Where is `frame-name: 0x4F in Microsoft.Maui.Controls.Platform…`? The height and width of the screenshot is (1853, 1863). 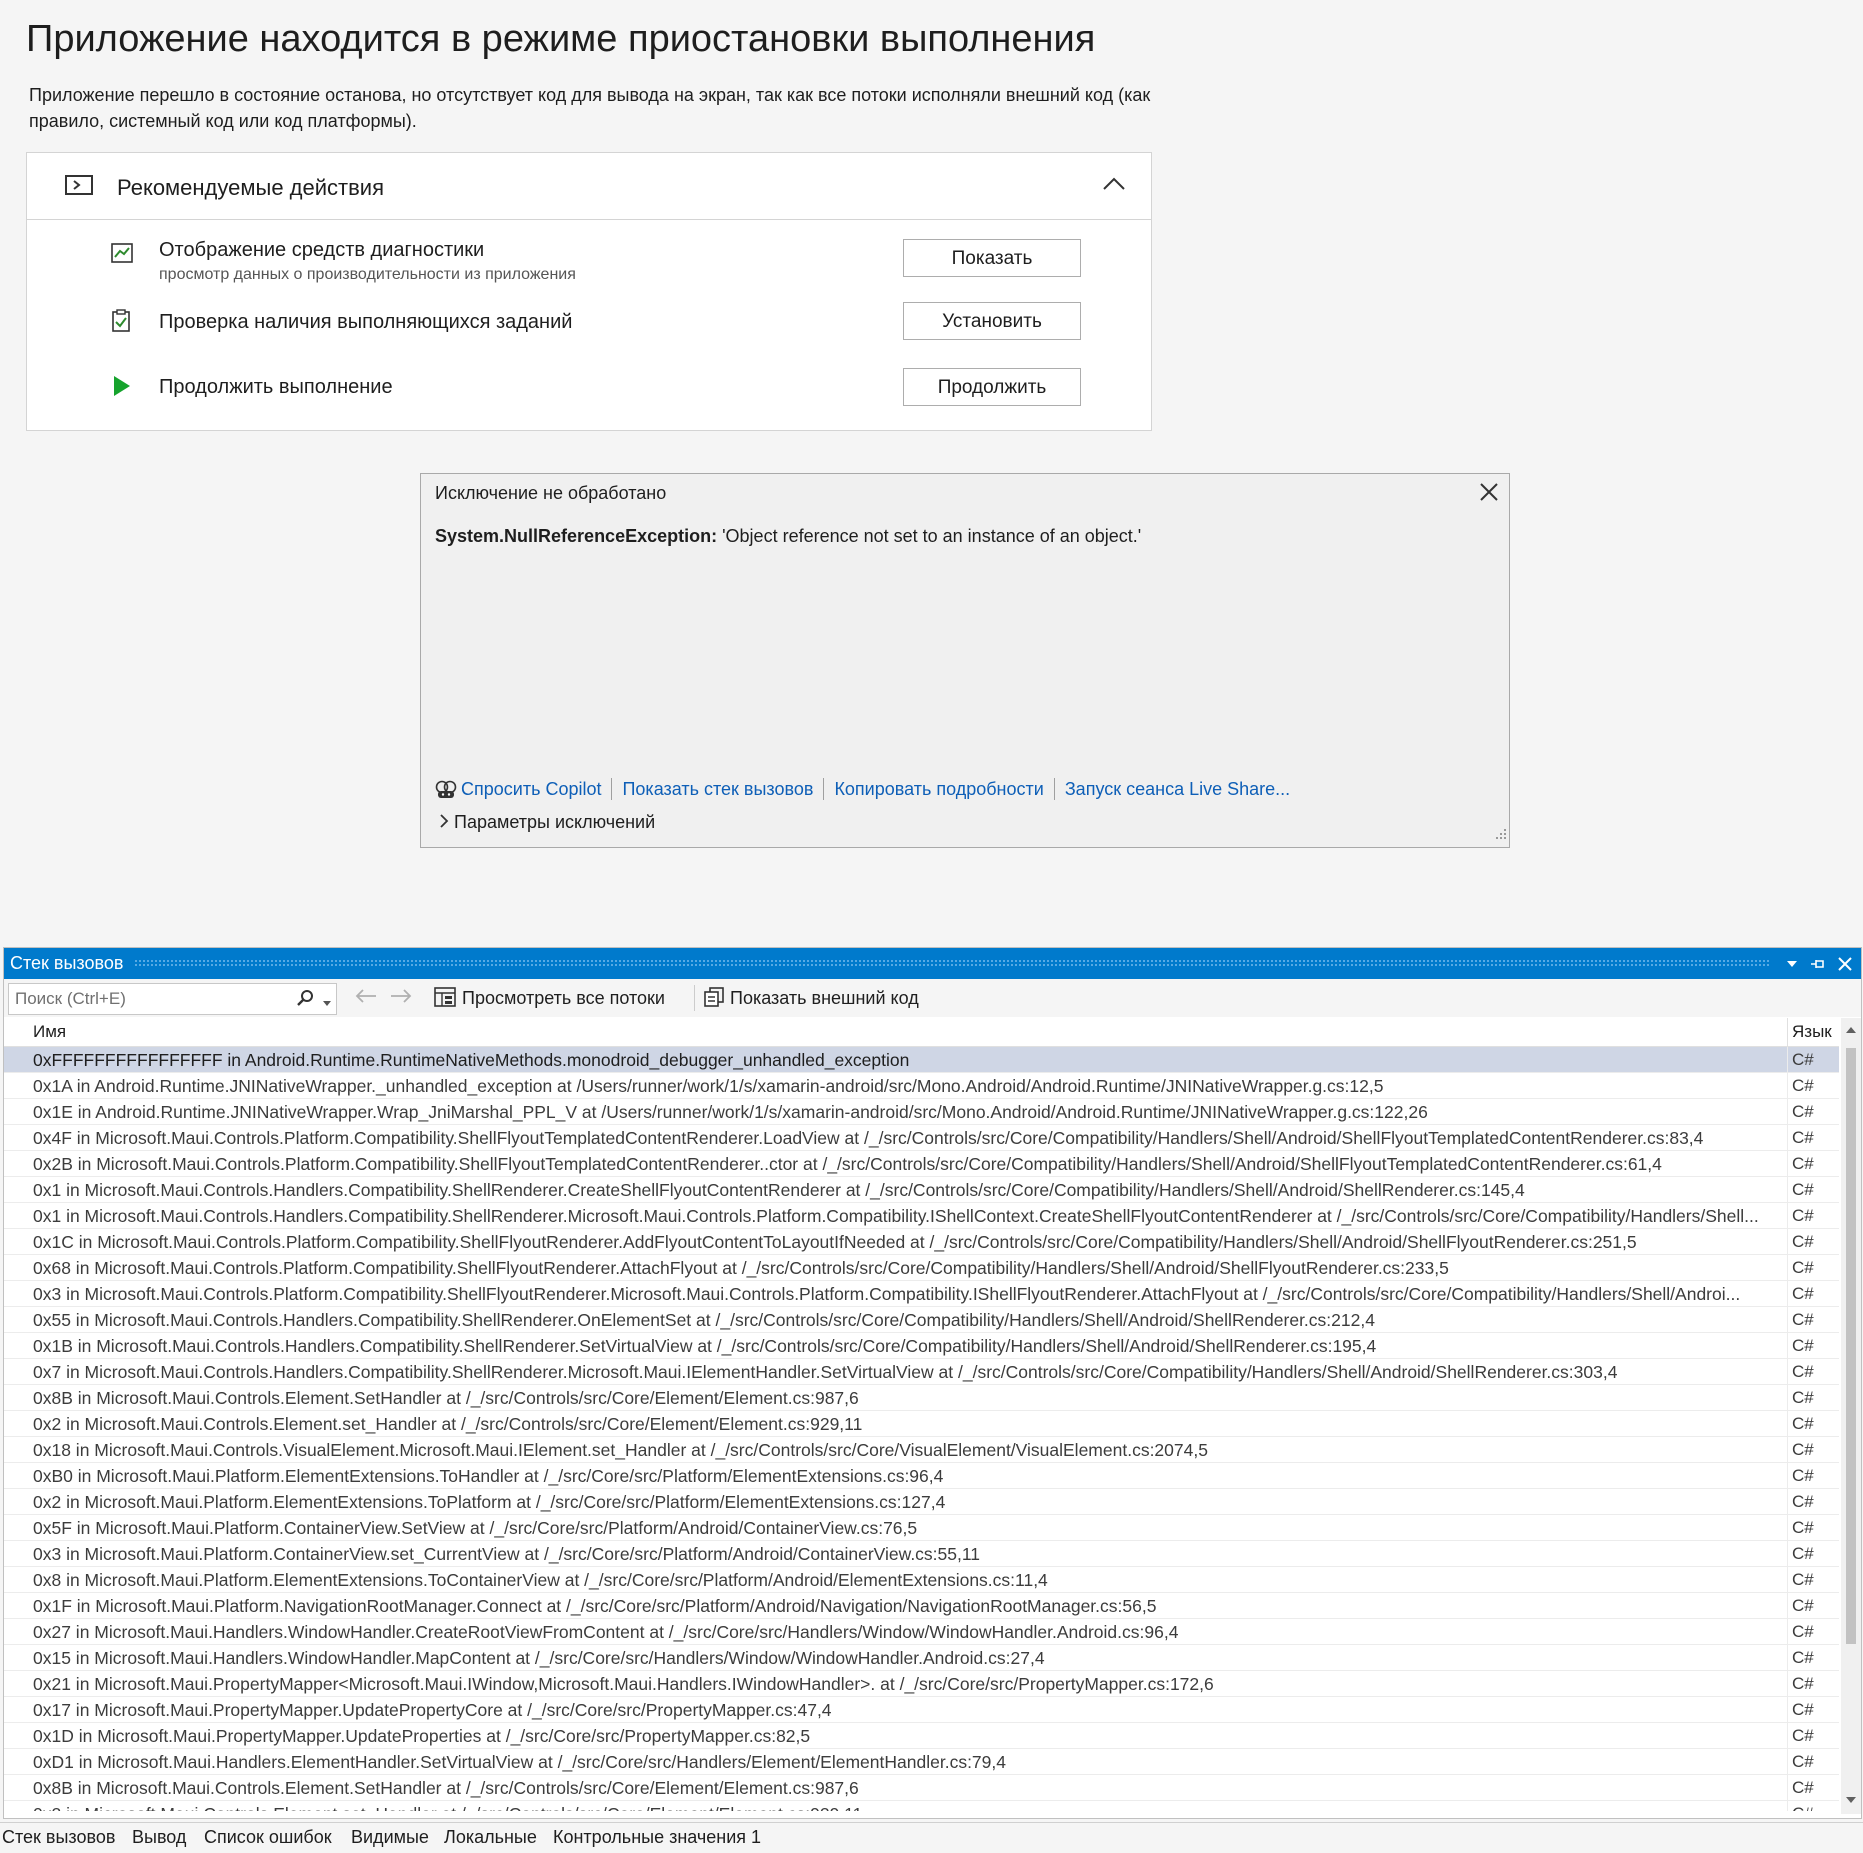 frame-name: 0x4F in Microsoft.Maui.Controls.Platform… is located at coordinates (868, 1138).